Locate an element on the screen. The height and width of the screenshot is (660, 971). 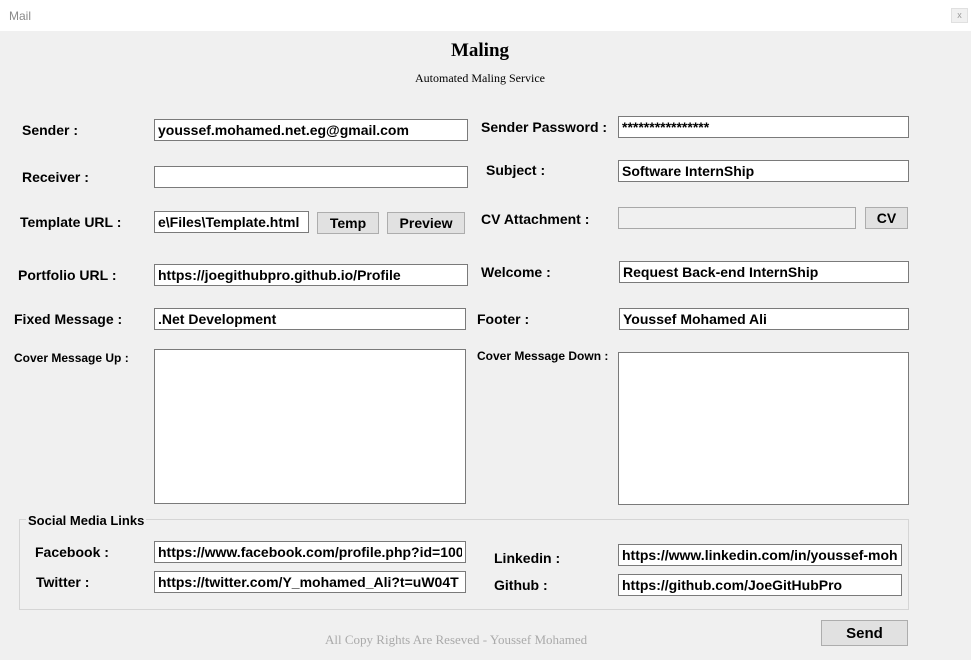
window-title: Mail is located at coordinates (20, 16).